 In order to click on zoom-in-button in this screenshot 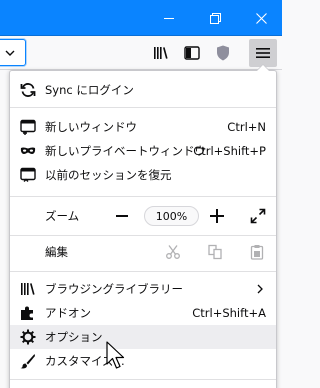, I will do `click(217, 216)`.